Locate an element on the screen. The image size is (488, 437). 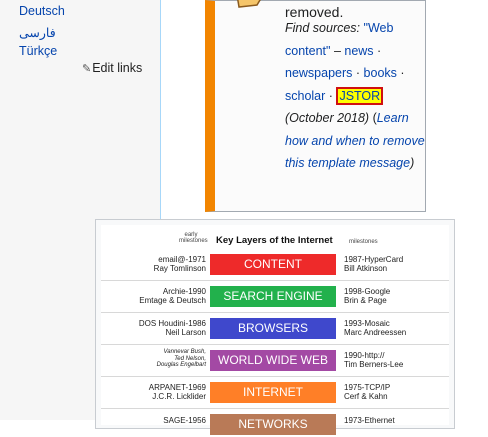
layer-bar: WORLD WIDE WEB is located at coordinates (273, 360).